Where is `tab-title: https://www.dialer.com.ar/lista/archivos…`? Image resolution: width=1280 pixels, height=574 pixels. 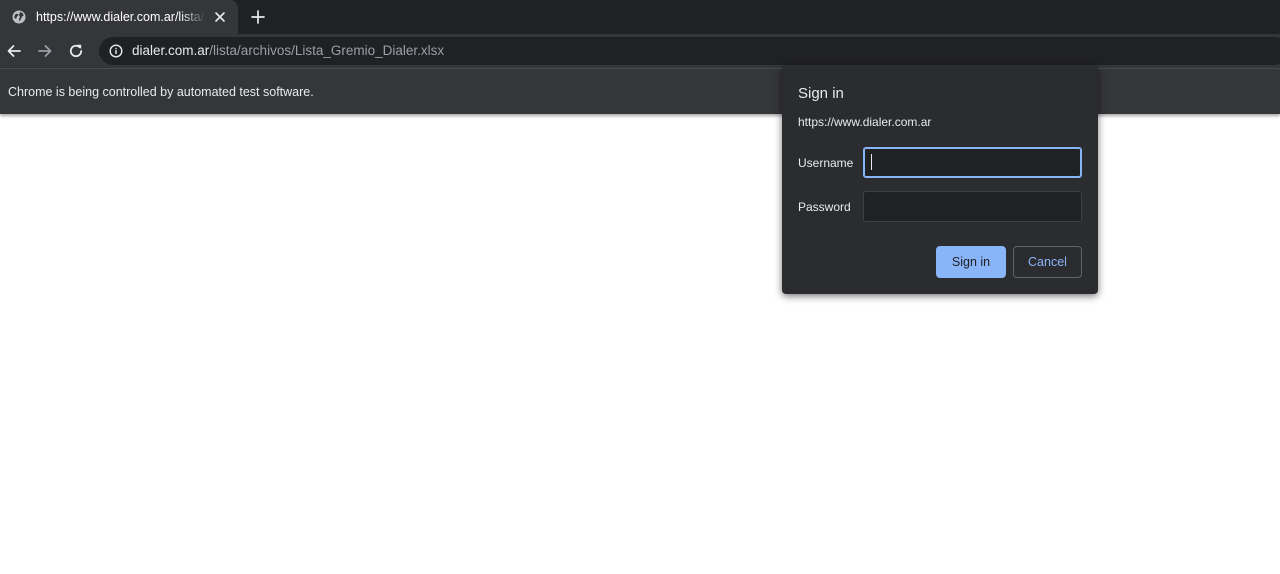 tab-title: https://www.dialer.com.ar/lista/archivos… is located at coordinates (121, 17).